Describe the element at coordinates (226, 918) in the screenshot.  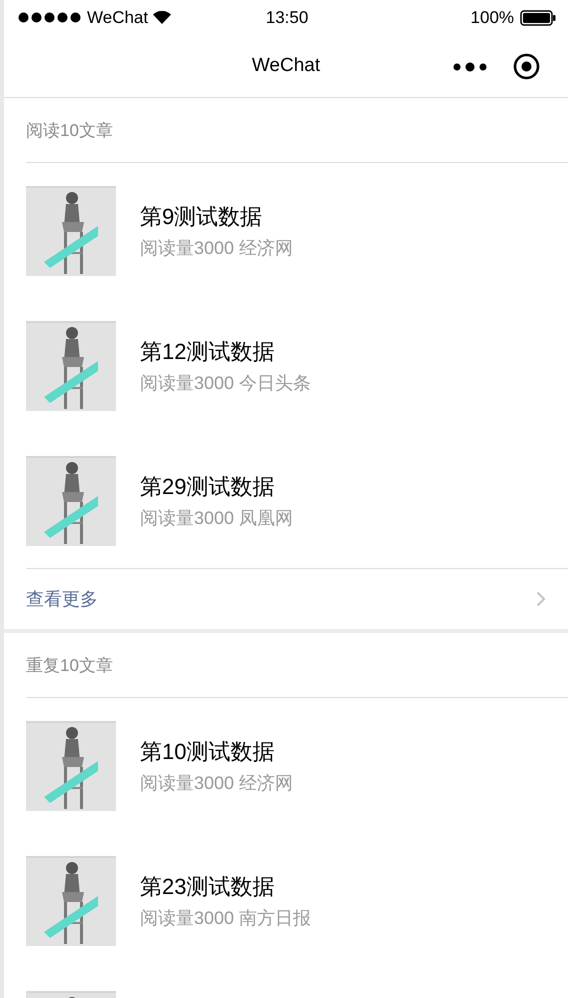
I see `article-meta: 阅读量3000 南方日报` at that location.